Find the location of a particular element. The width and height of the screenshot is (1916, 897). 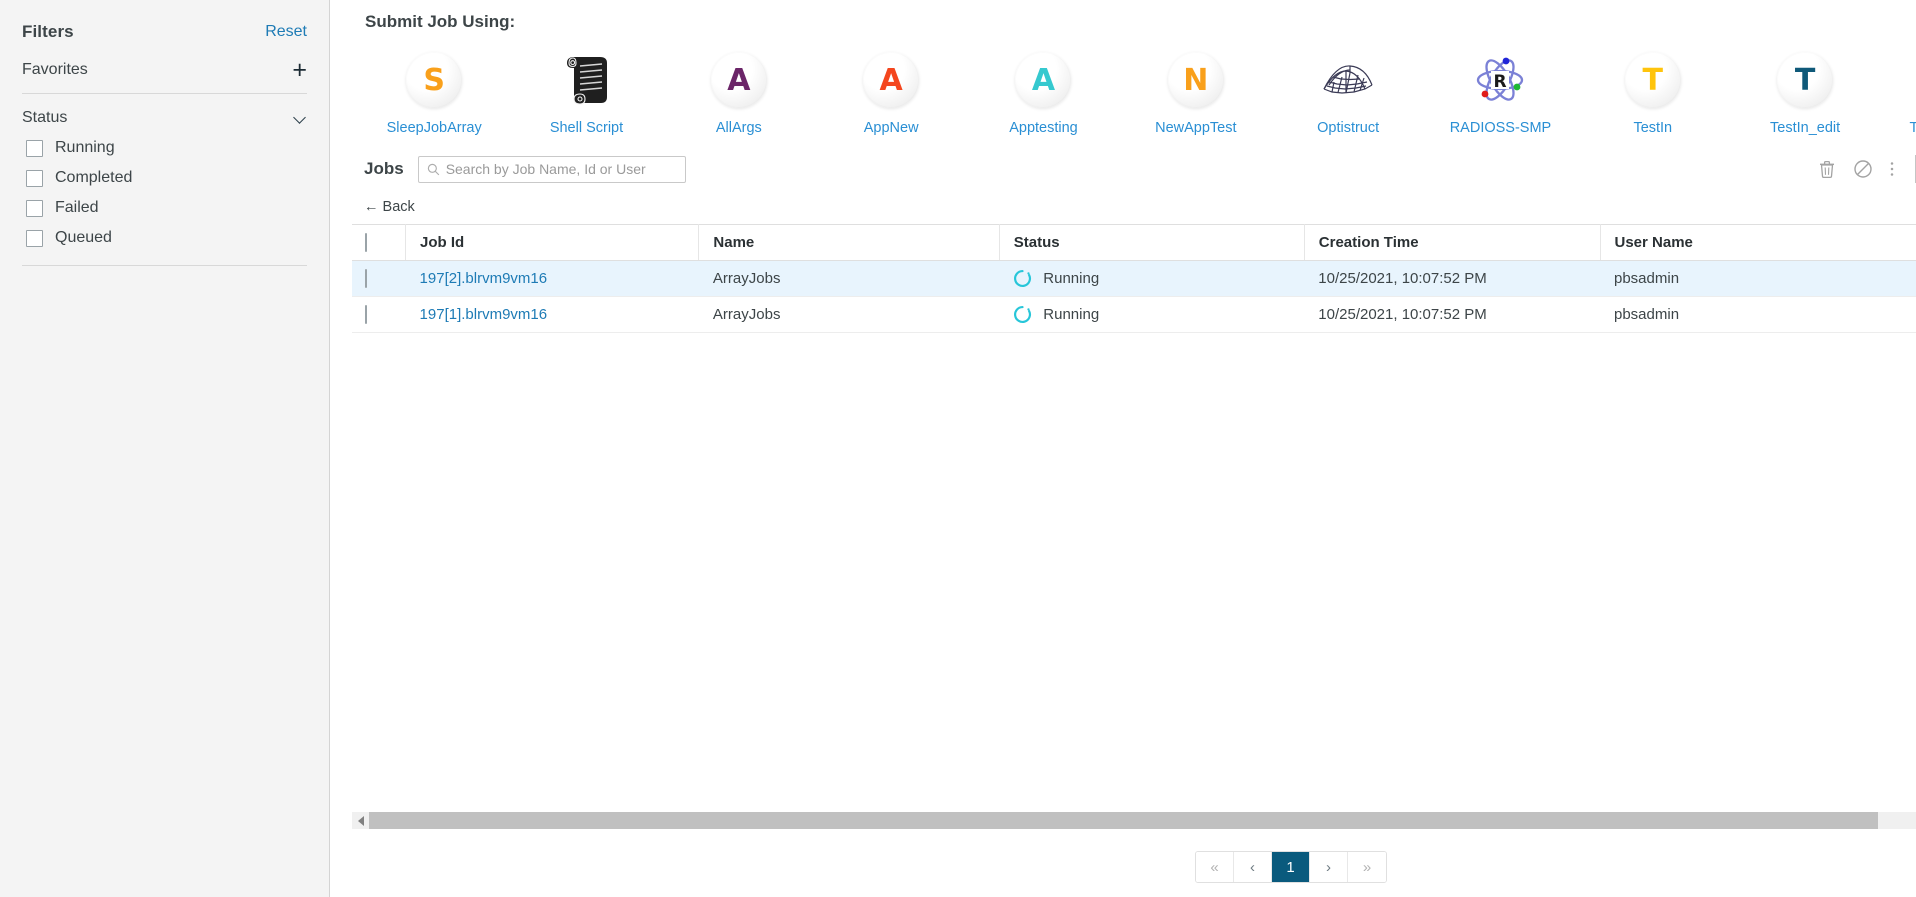

checkbox-queued is located at coordinates (34, 238).